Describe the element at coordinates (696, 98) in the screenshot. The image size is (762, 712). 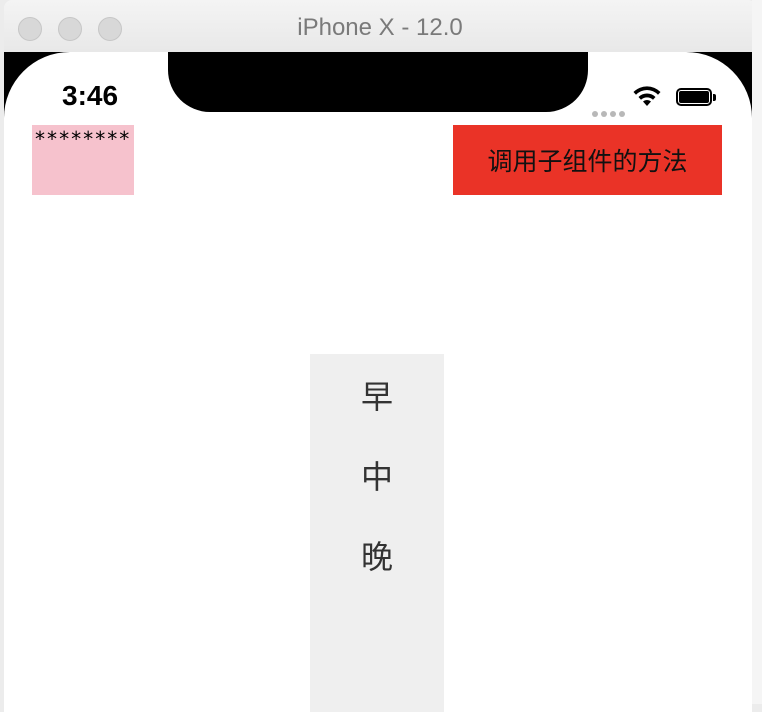
I see `battery-icon` at that location.